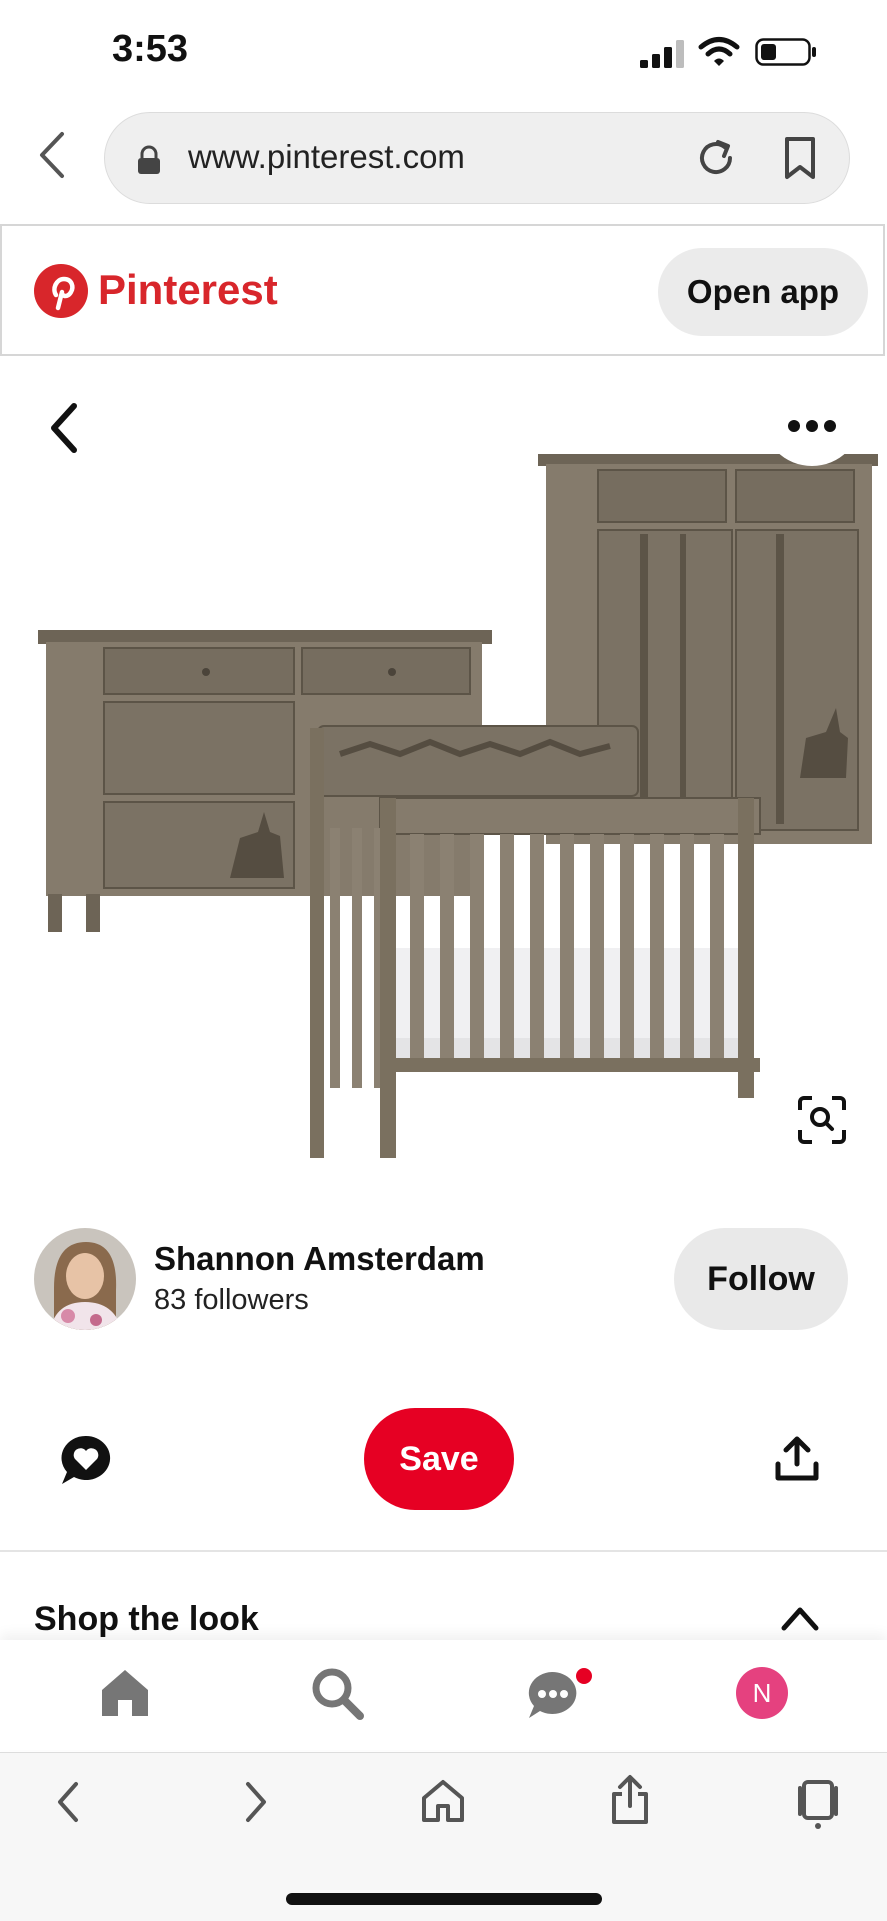 The width and height of the screenshot is (887, 1921). I want to click on share-upload-icon, so click(797, 1459).